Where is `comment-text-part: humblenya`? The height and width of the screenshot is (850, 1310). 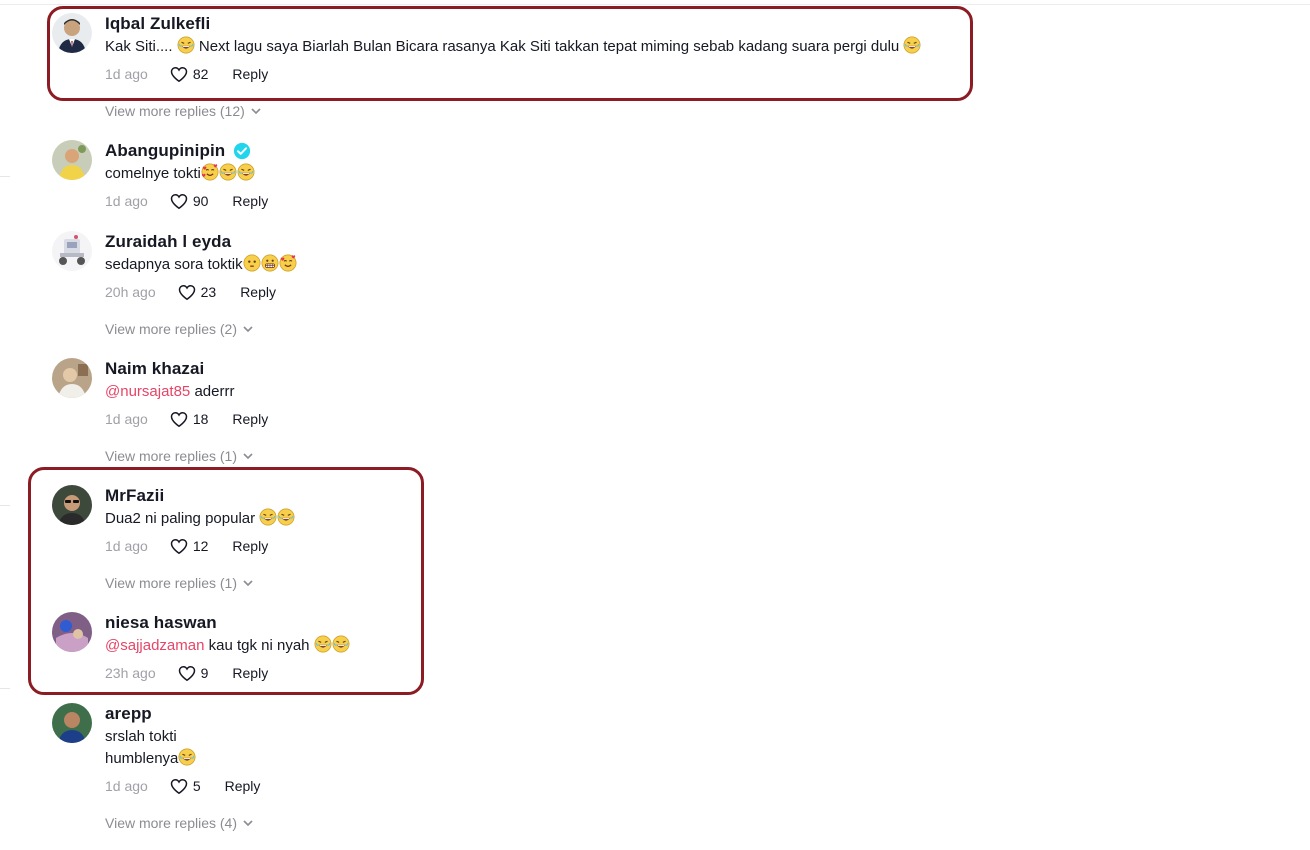 comment-text-part: humblenya is located at coordinates (142, 758).